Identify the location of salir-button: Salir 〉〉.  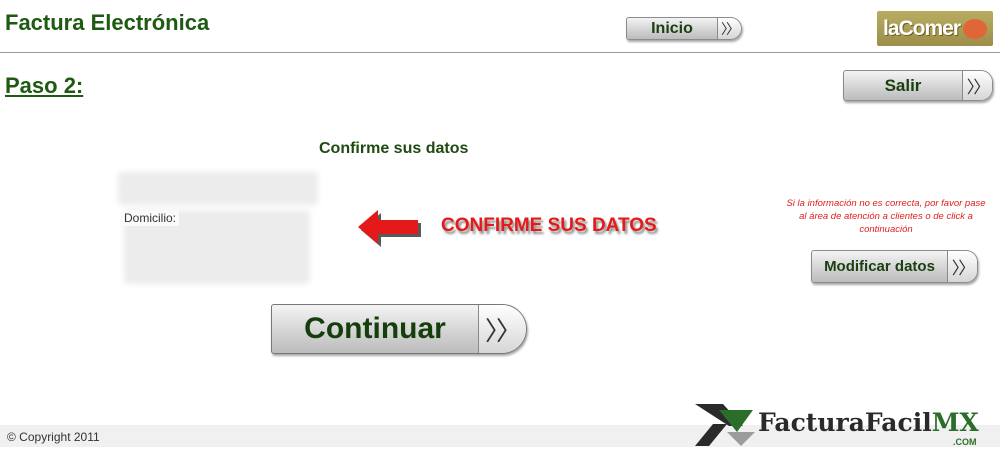
(918, 85).